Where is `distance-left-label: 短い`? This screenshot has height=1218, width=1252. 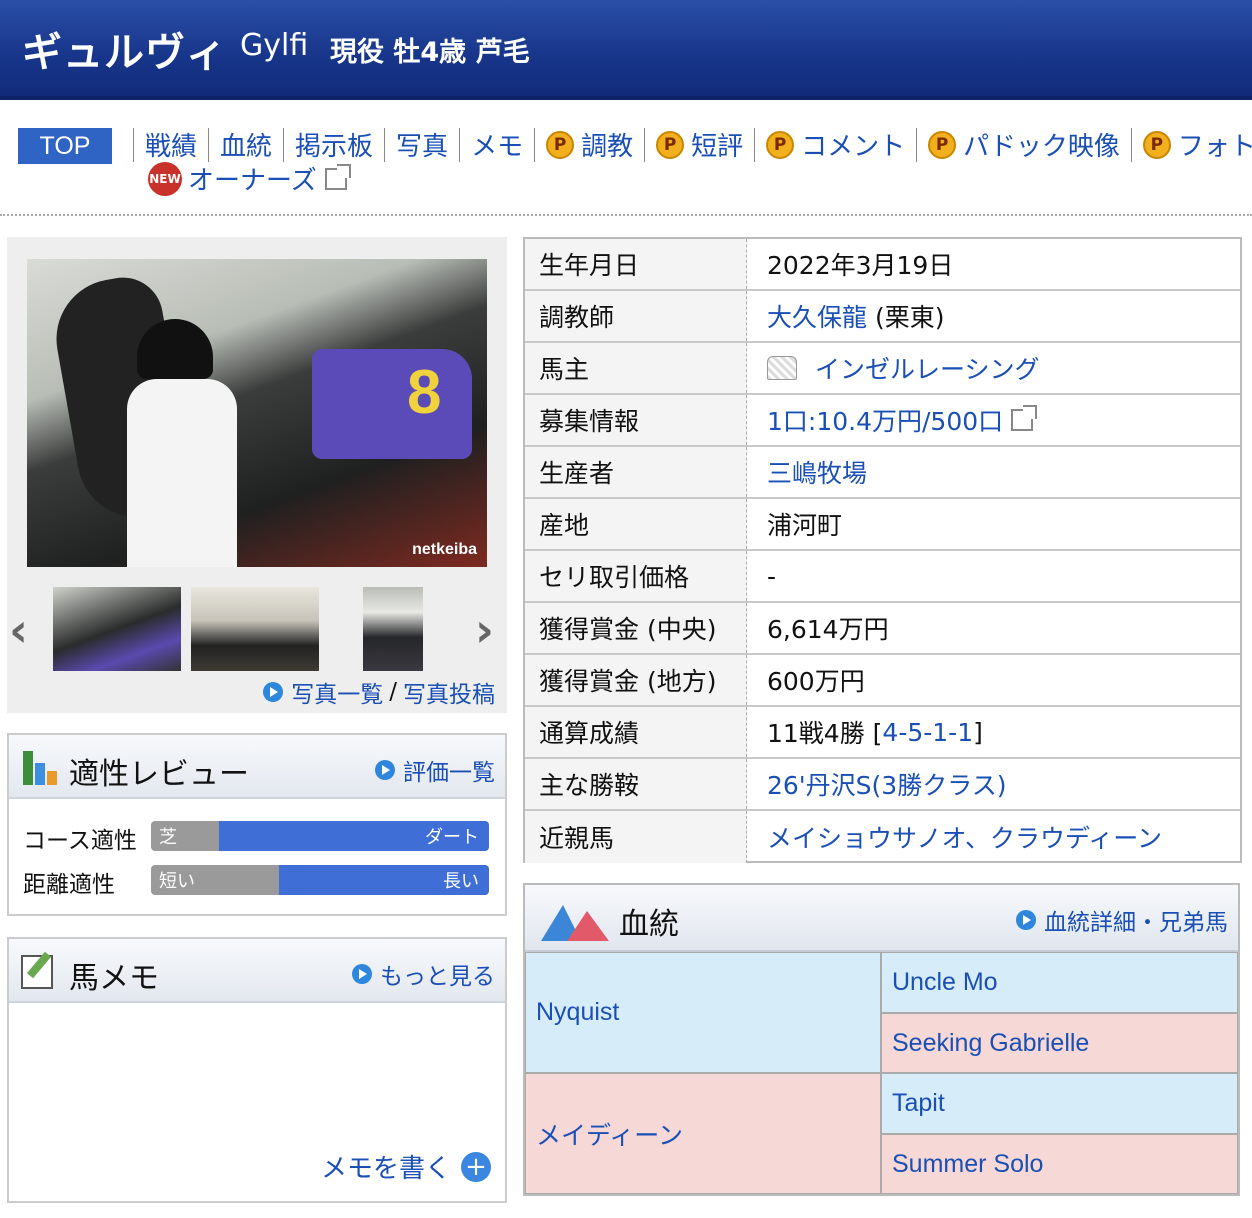 distance-left-label: 短い is located at coordinates (215, 880).